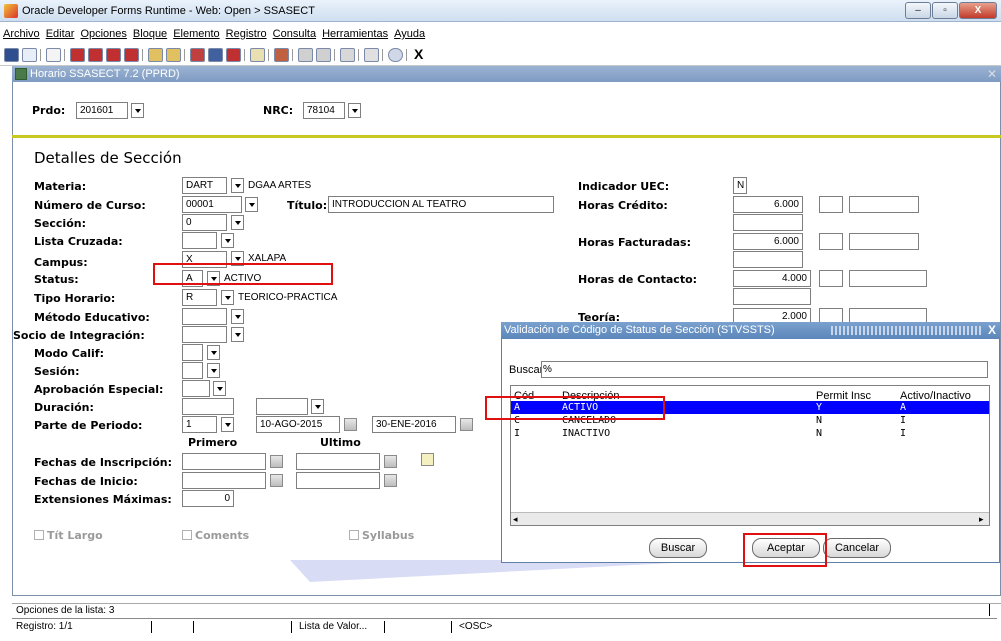 The width and height of the screenshot is (1001, 641). Describe the element at coordinates (137, 110) in the screenshot. I see `prdo-dropdown-icon` at that location.